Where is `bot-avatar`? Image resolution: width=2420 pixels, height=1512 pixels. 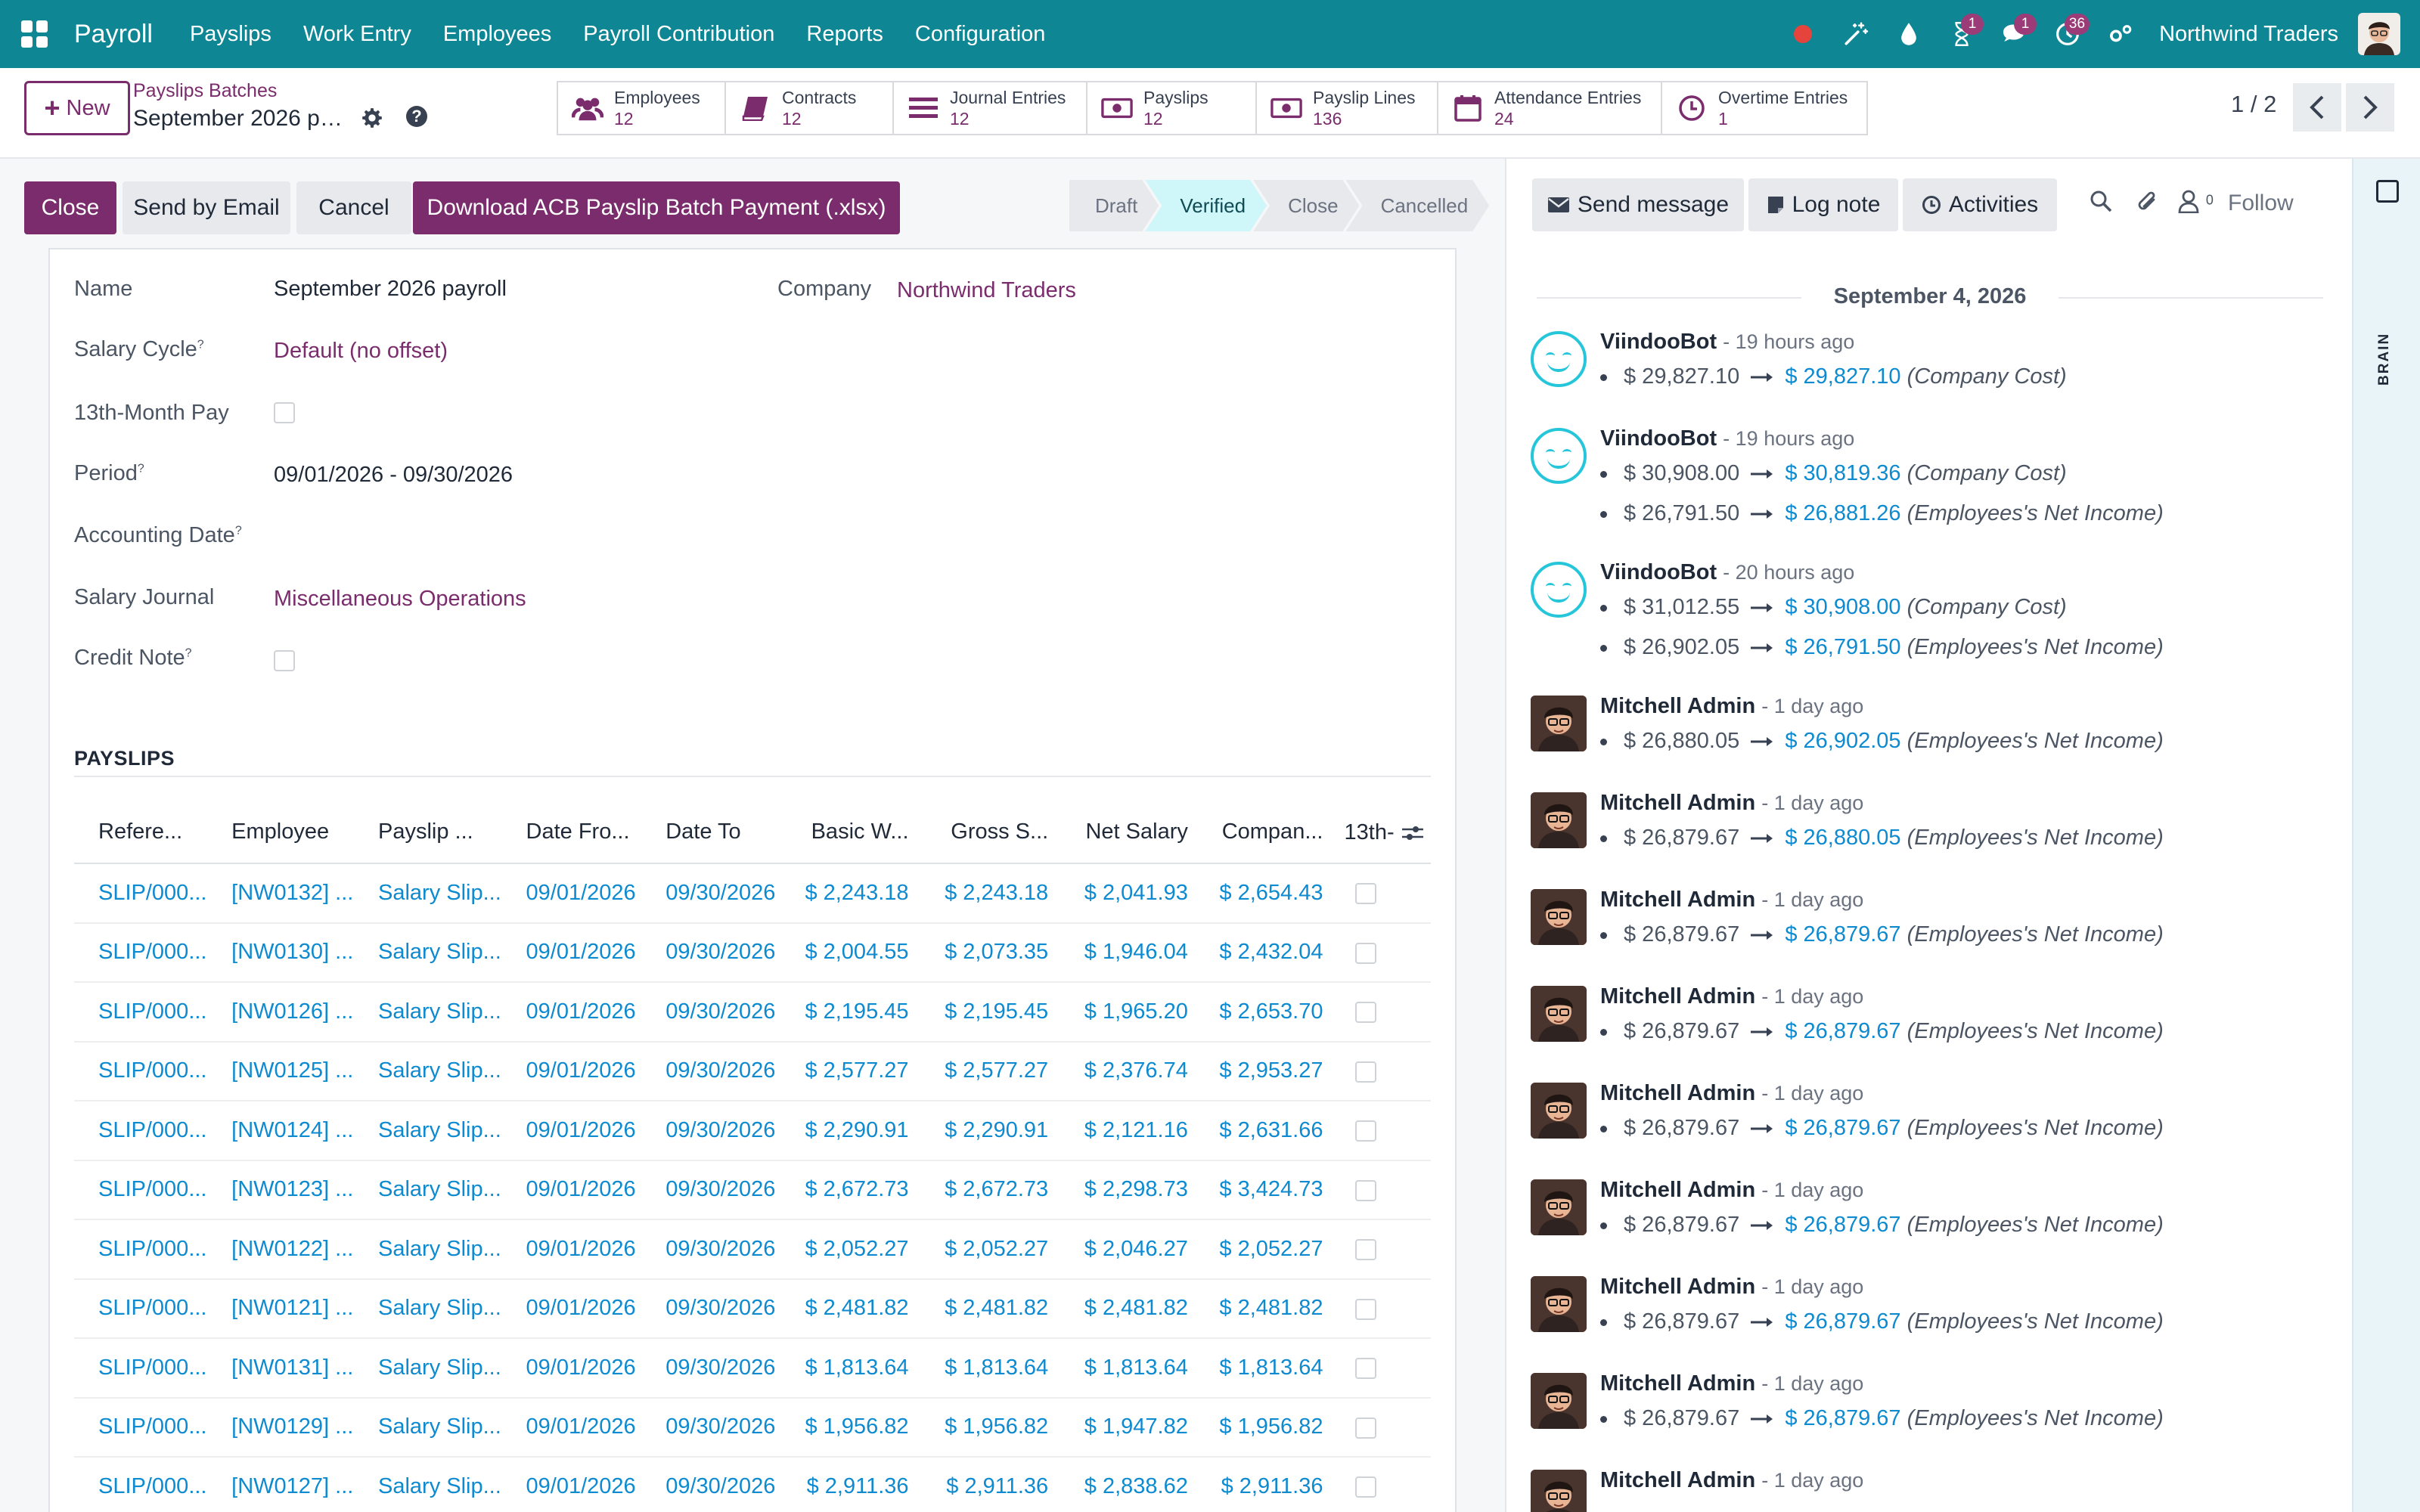
bot-avatar is located at coordinates (1559, 456).